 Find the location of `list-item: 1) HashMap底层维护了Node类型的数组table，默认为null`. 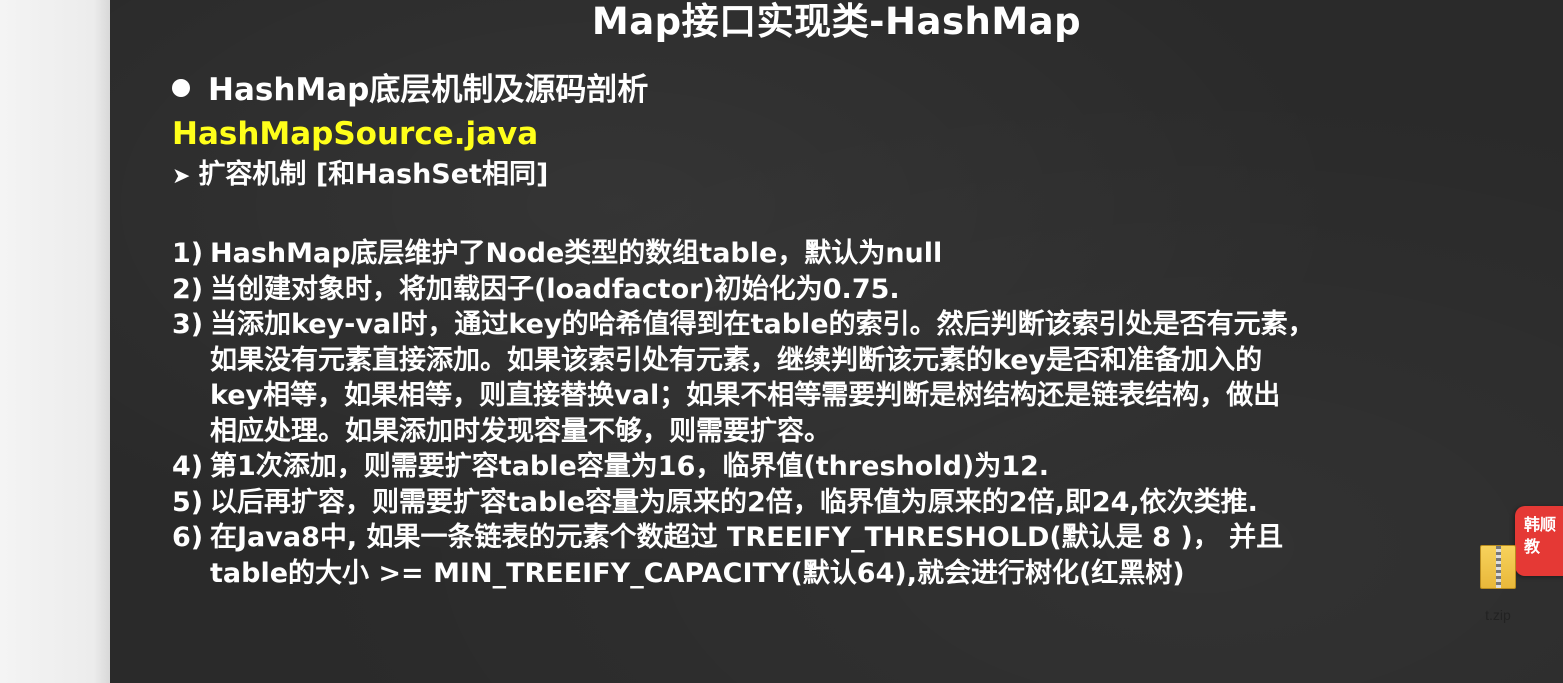

list-item: 1) HashMap底层维护了Node类型的数组table，默认为null is located at coordinates (857, 254).